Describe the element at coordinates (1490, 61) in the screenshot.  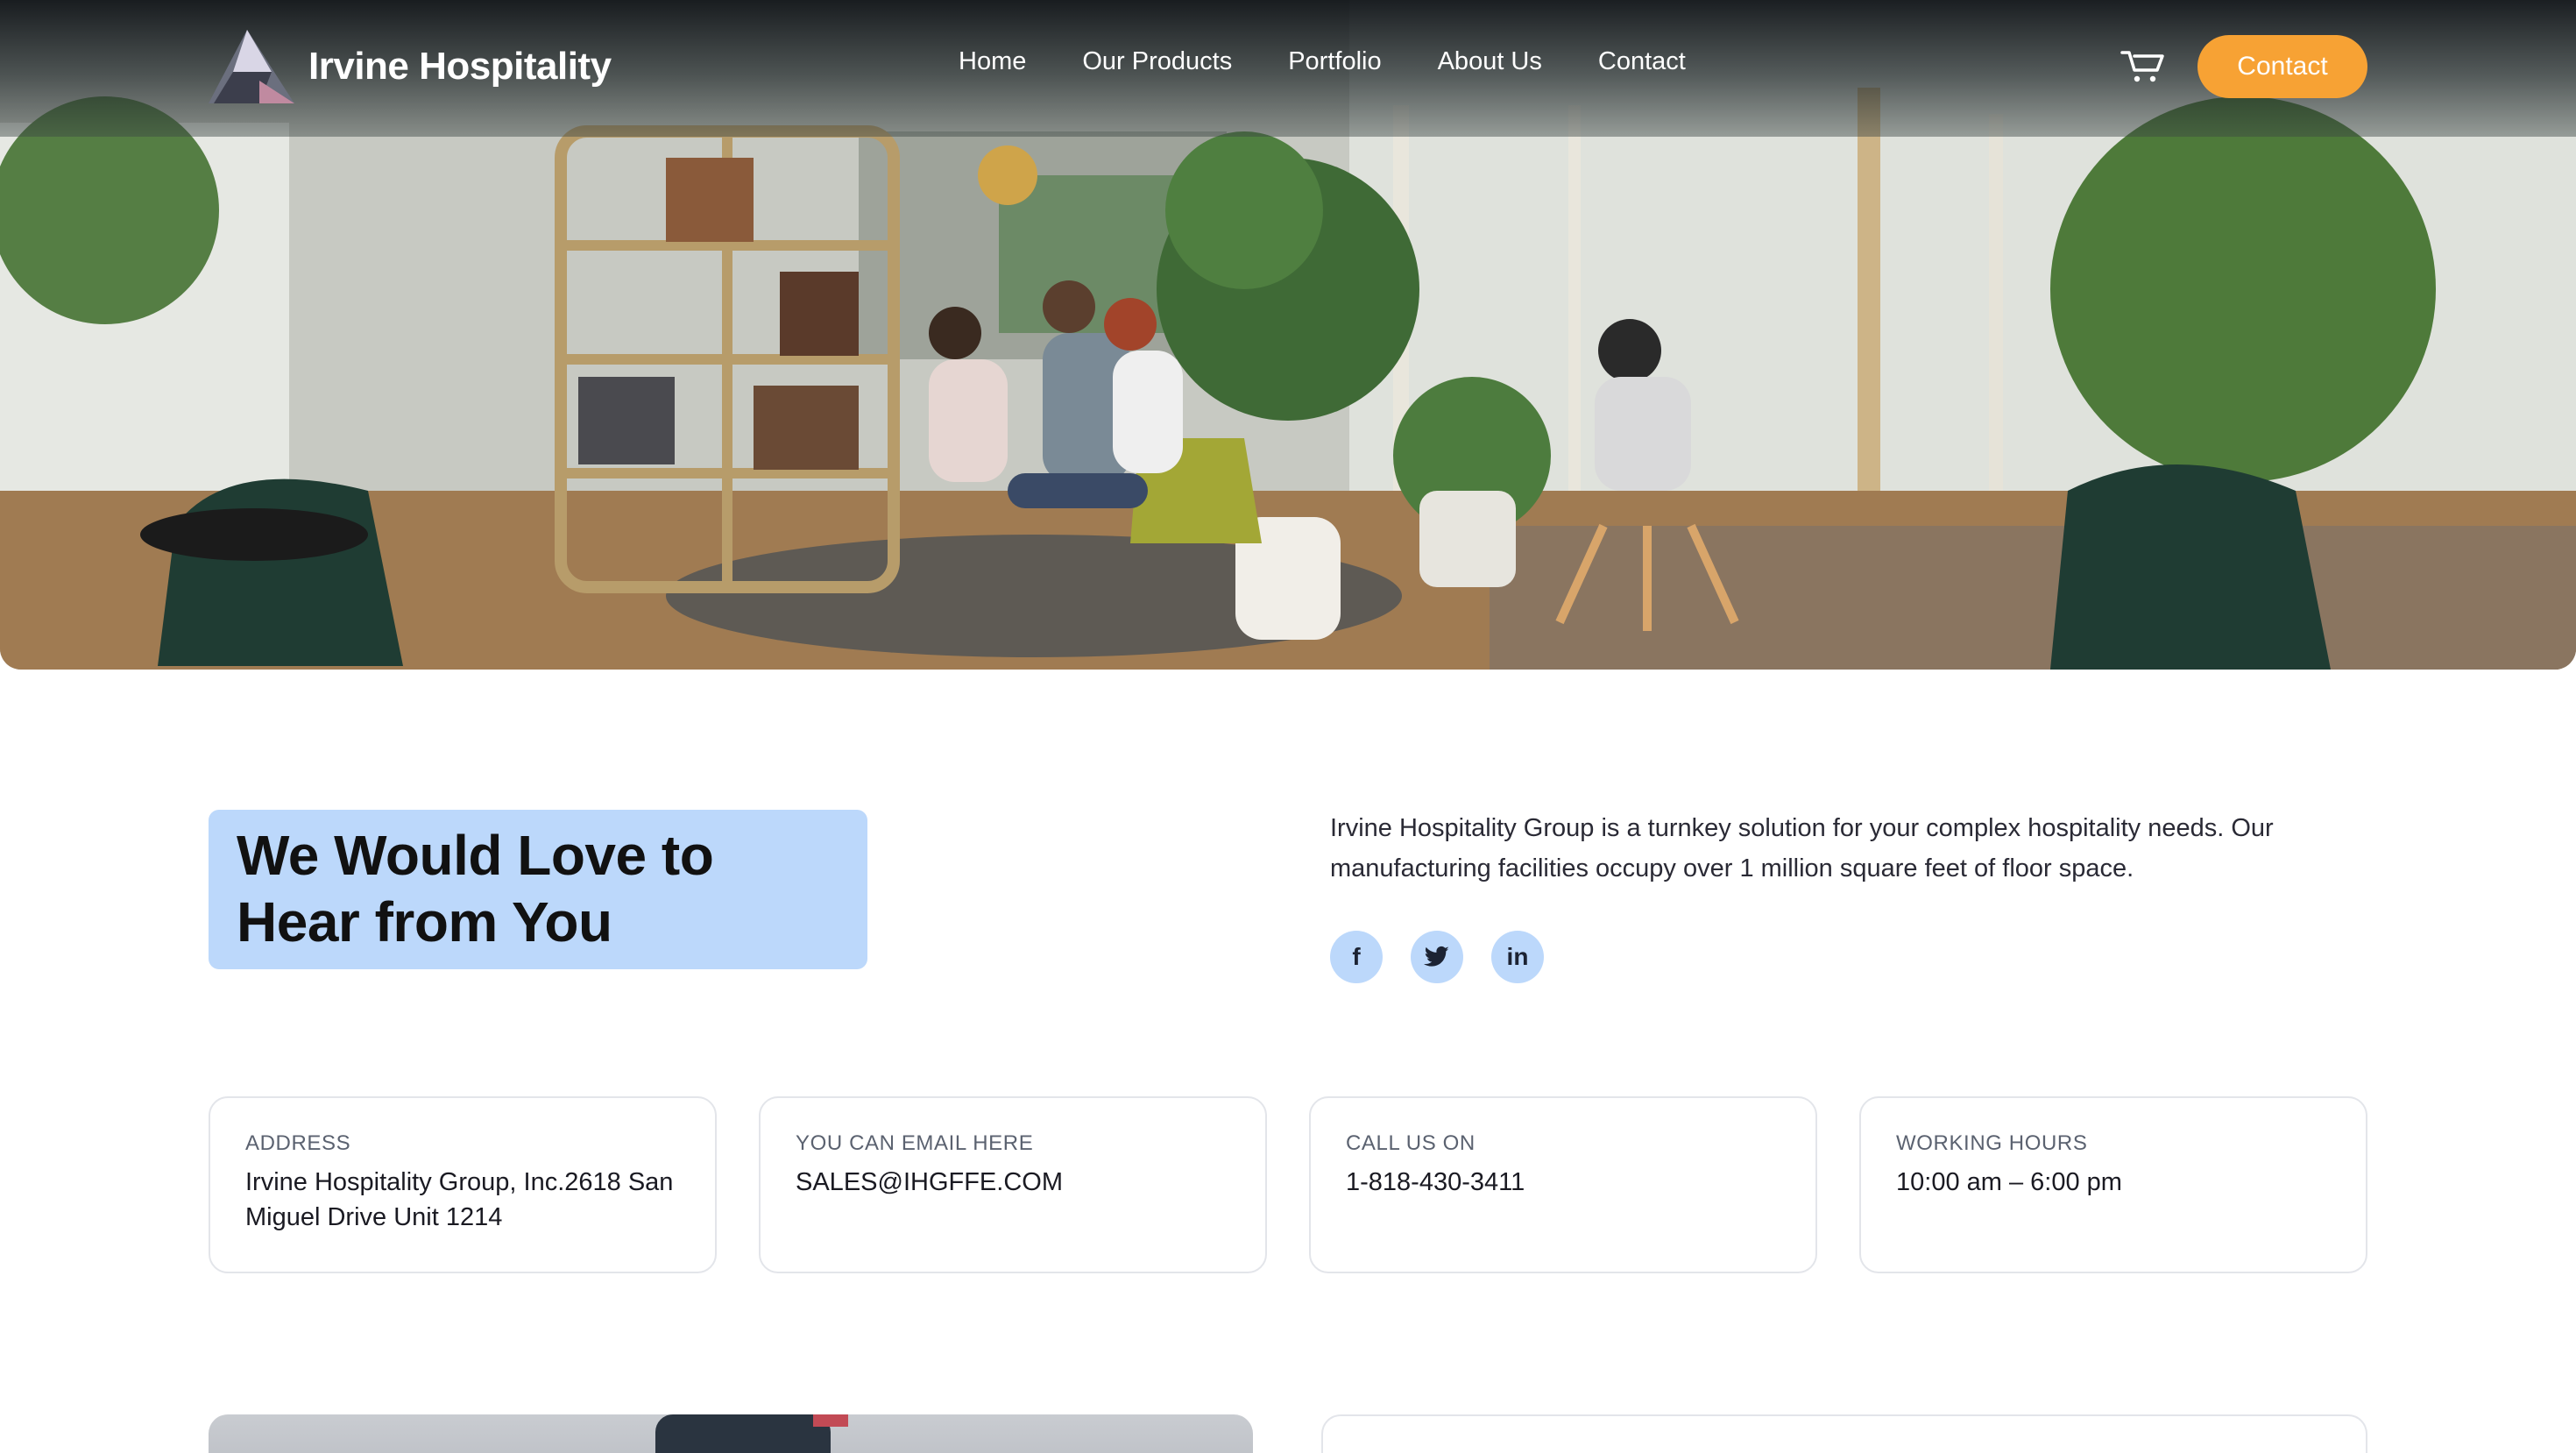
I see `nav-about-us: About Us` at that location.